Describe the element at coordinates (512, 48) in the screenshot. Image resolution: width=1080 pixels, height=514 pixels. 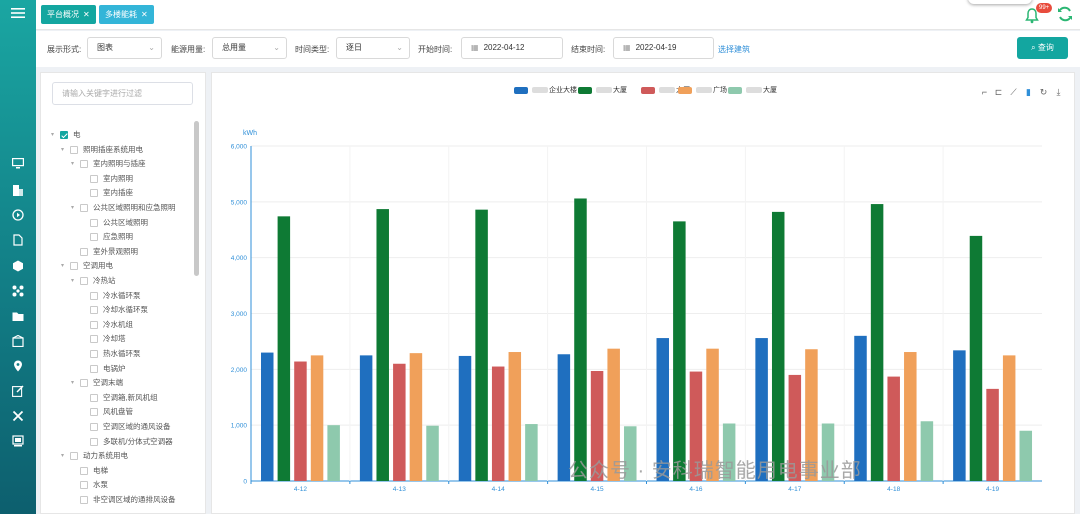
I see `start-date-input: ▦ 2022-04-12` at that location.